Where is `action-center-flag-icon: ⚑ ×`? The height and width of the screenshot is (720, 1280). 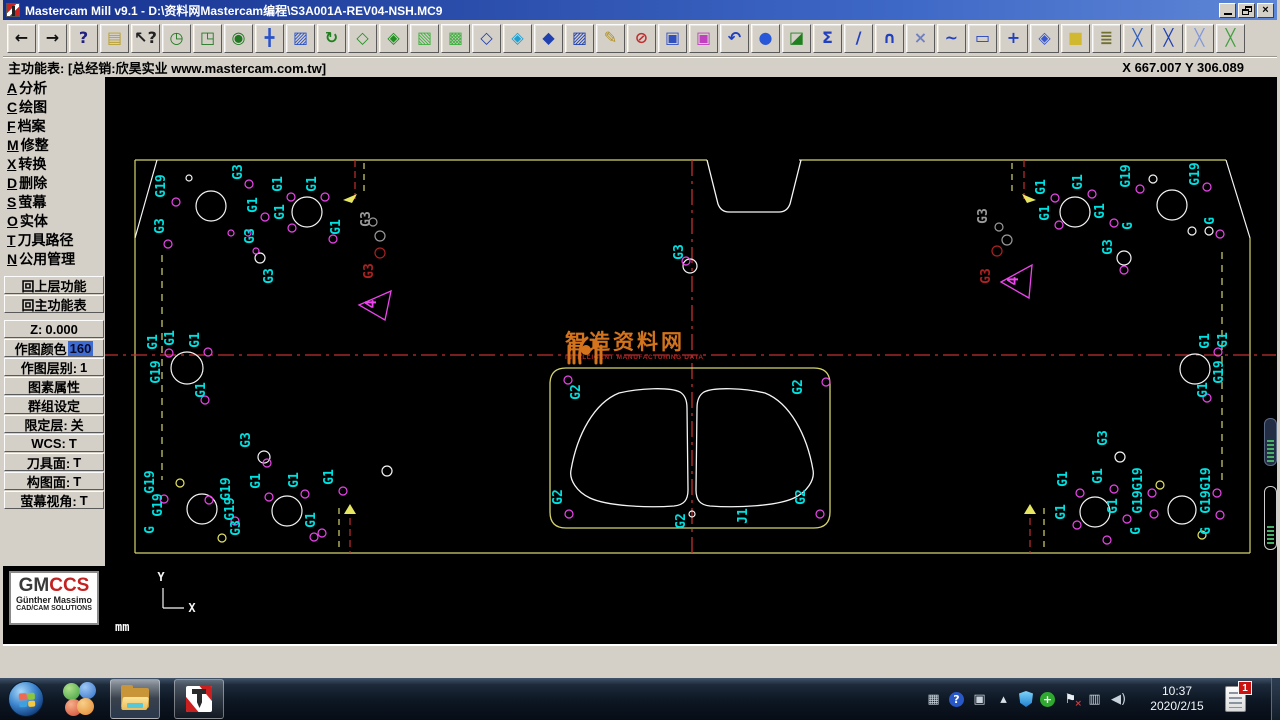
action-center-flag-icon: ⚑ × is located at coordinates (1072, 700).